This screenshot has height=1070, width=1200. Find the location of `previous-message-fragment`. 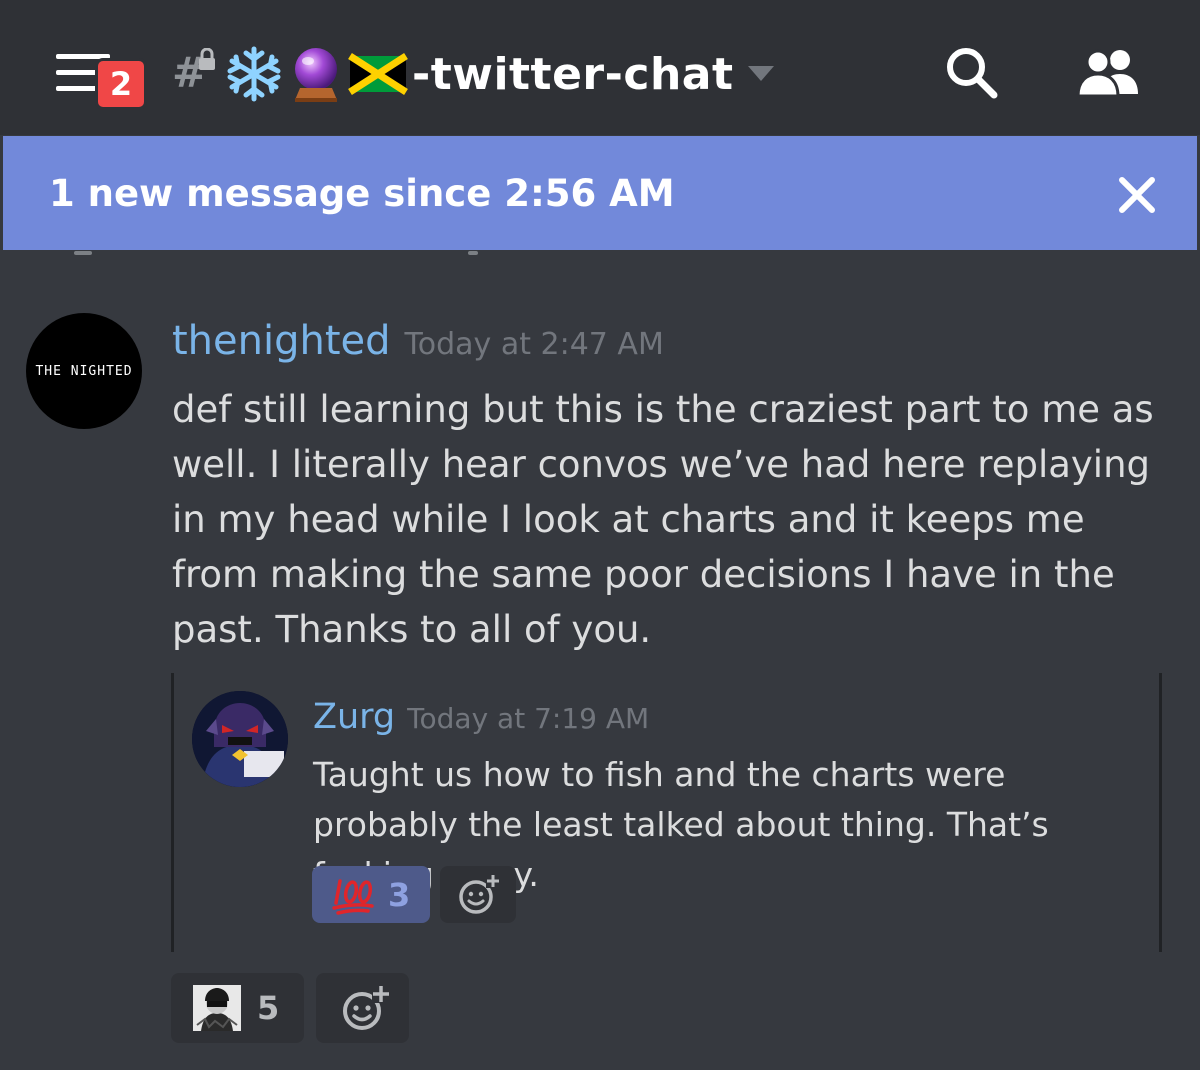

previous-message-fragment is located at coordinates (270, 254).